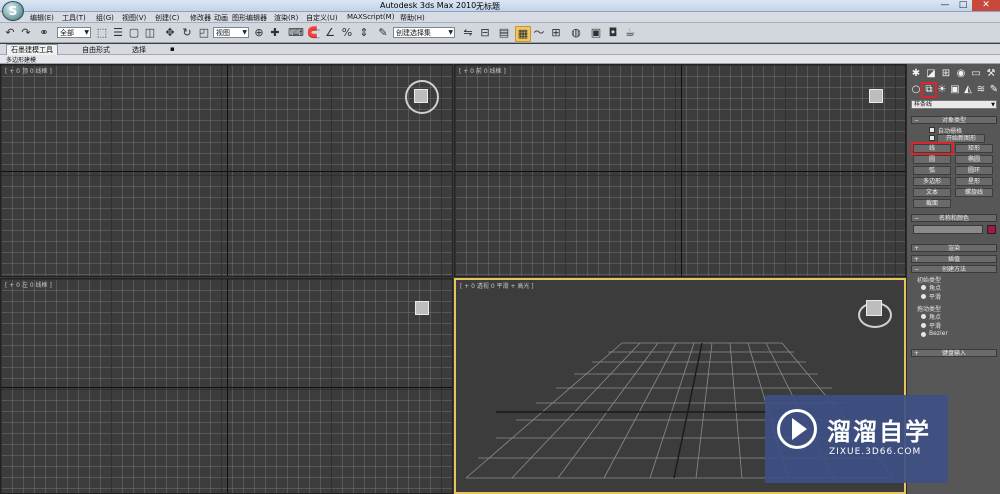 The image size is (1000, 494). What do you see at coordinates (974, 148) in the screenshot?
I see `shape-button-rectangle: 矩形` at bounding box center [974, 148].